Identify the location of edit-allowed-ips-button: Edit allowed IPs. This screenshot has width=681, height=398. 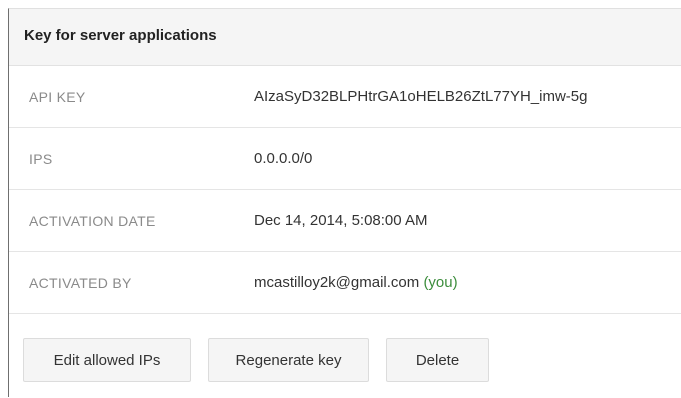
(107, 360).